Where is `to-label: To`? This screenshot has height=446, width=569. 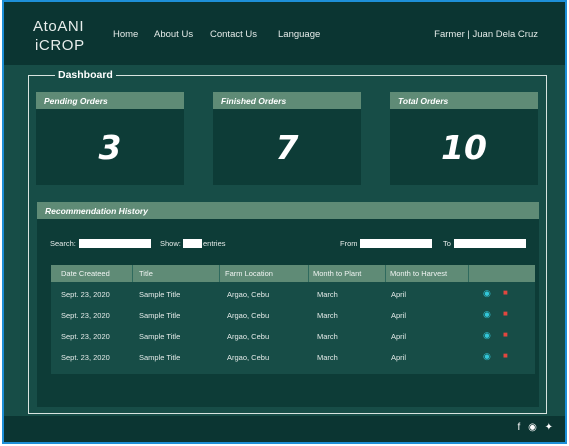 to-label: To is located at coordinates (447, 243).